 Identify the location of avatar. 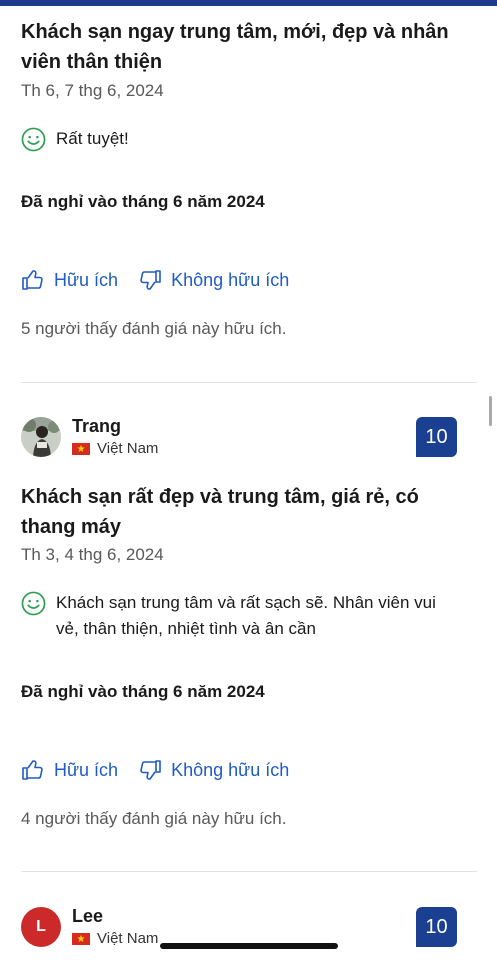
(41, 437).